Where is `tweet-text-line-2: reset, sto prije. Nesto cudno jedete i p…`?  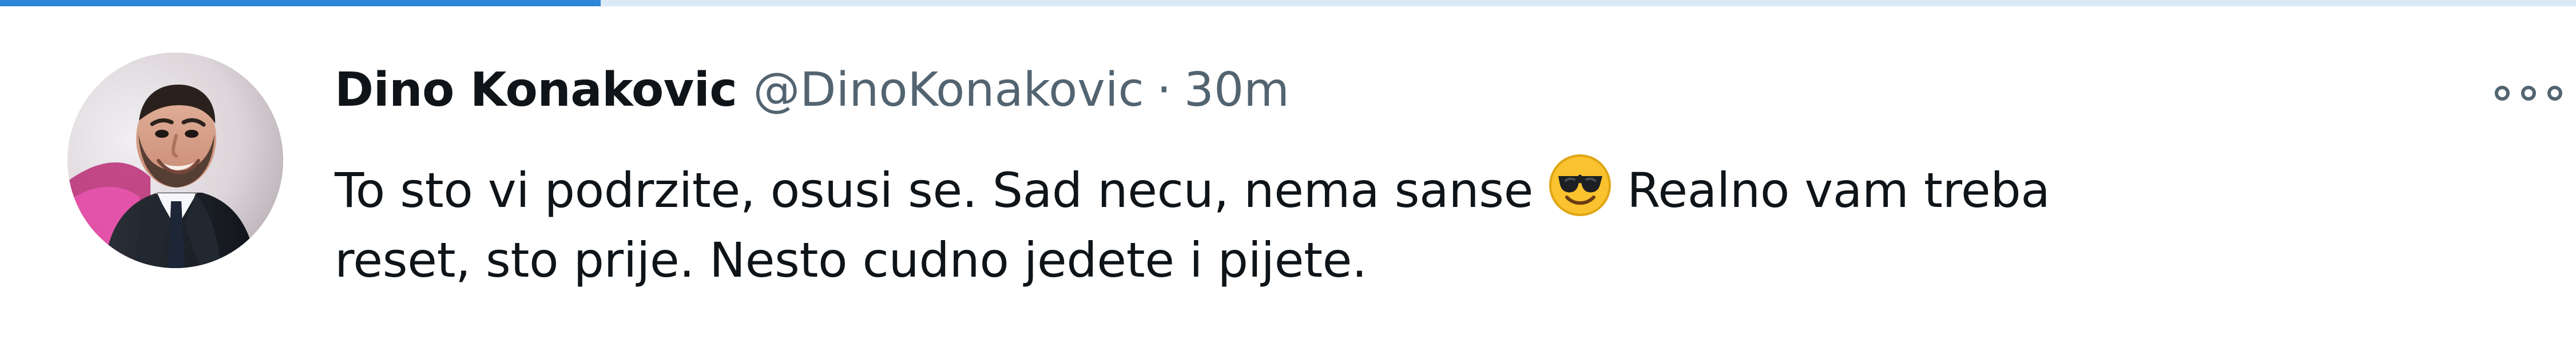
tweet-text-line-2: reset, sto prije. Nesto cudno jedete i p… is located at coordinates (851, 260).